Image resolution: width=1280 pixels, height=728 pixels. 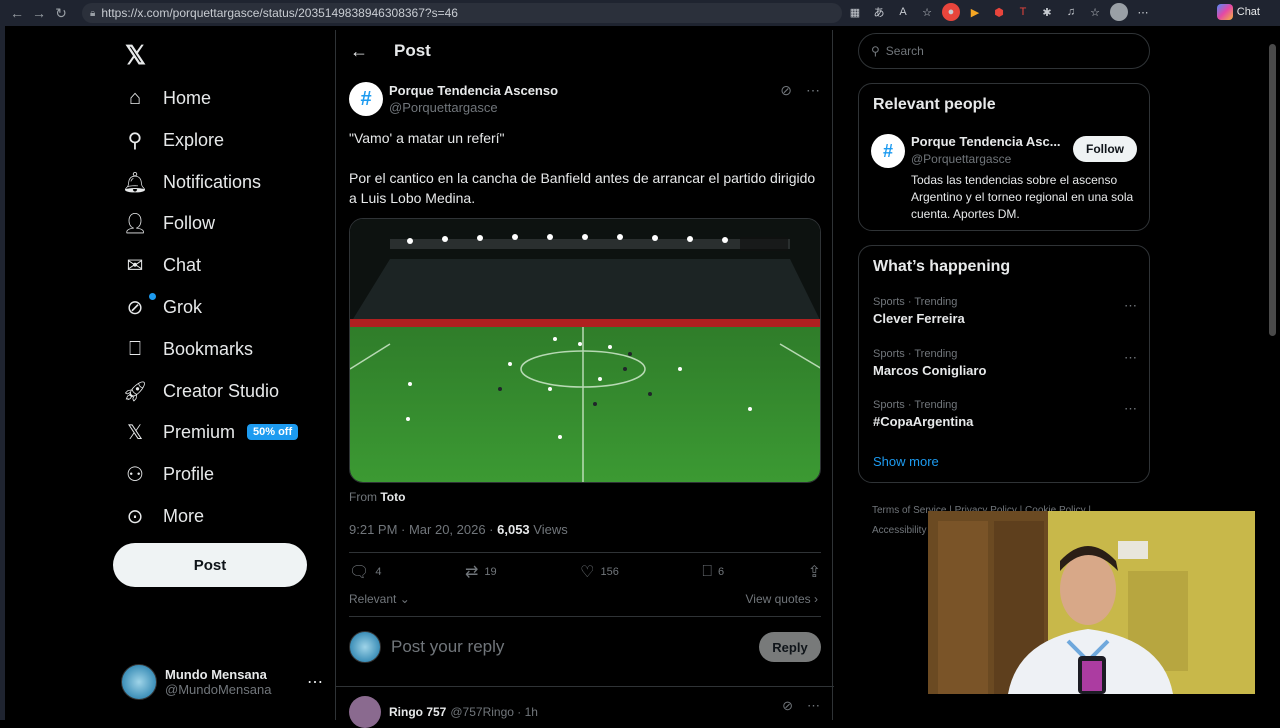 I want to click on trend-item: Sports · Trending #CopaArgentina ⋯, so click(x=1005, y=414).